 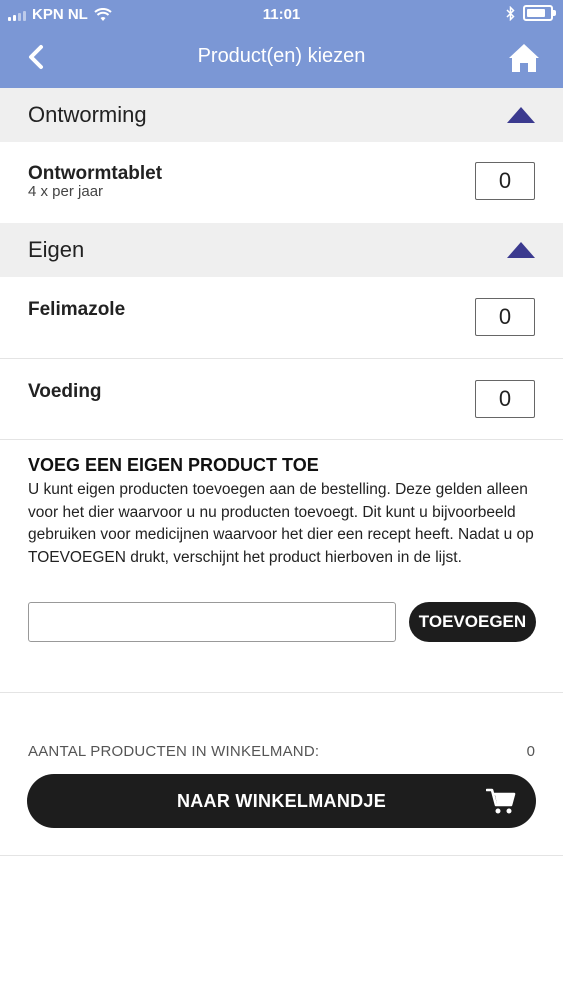 I want to click on cart-count-value: 0, so click(x=530, y=751).